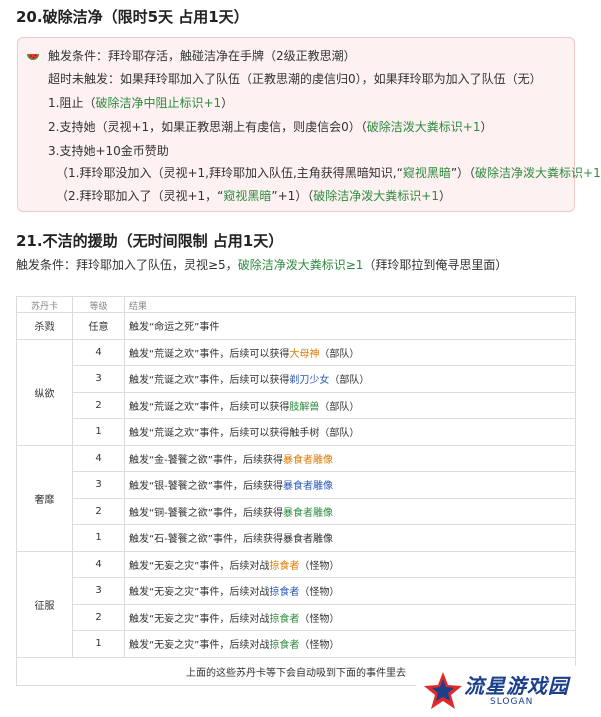 The image size is (601, 717). I want to click on card-name: 纵欲, so click(44, 392).